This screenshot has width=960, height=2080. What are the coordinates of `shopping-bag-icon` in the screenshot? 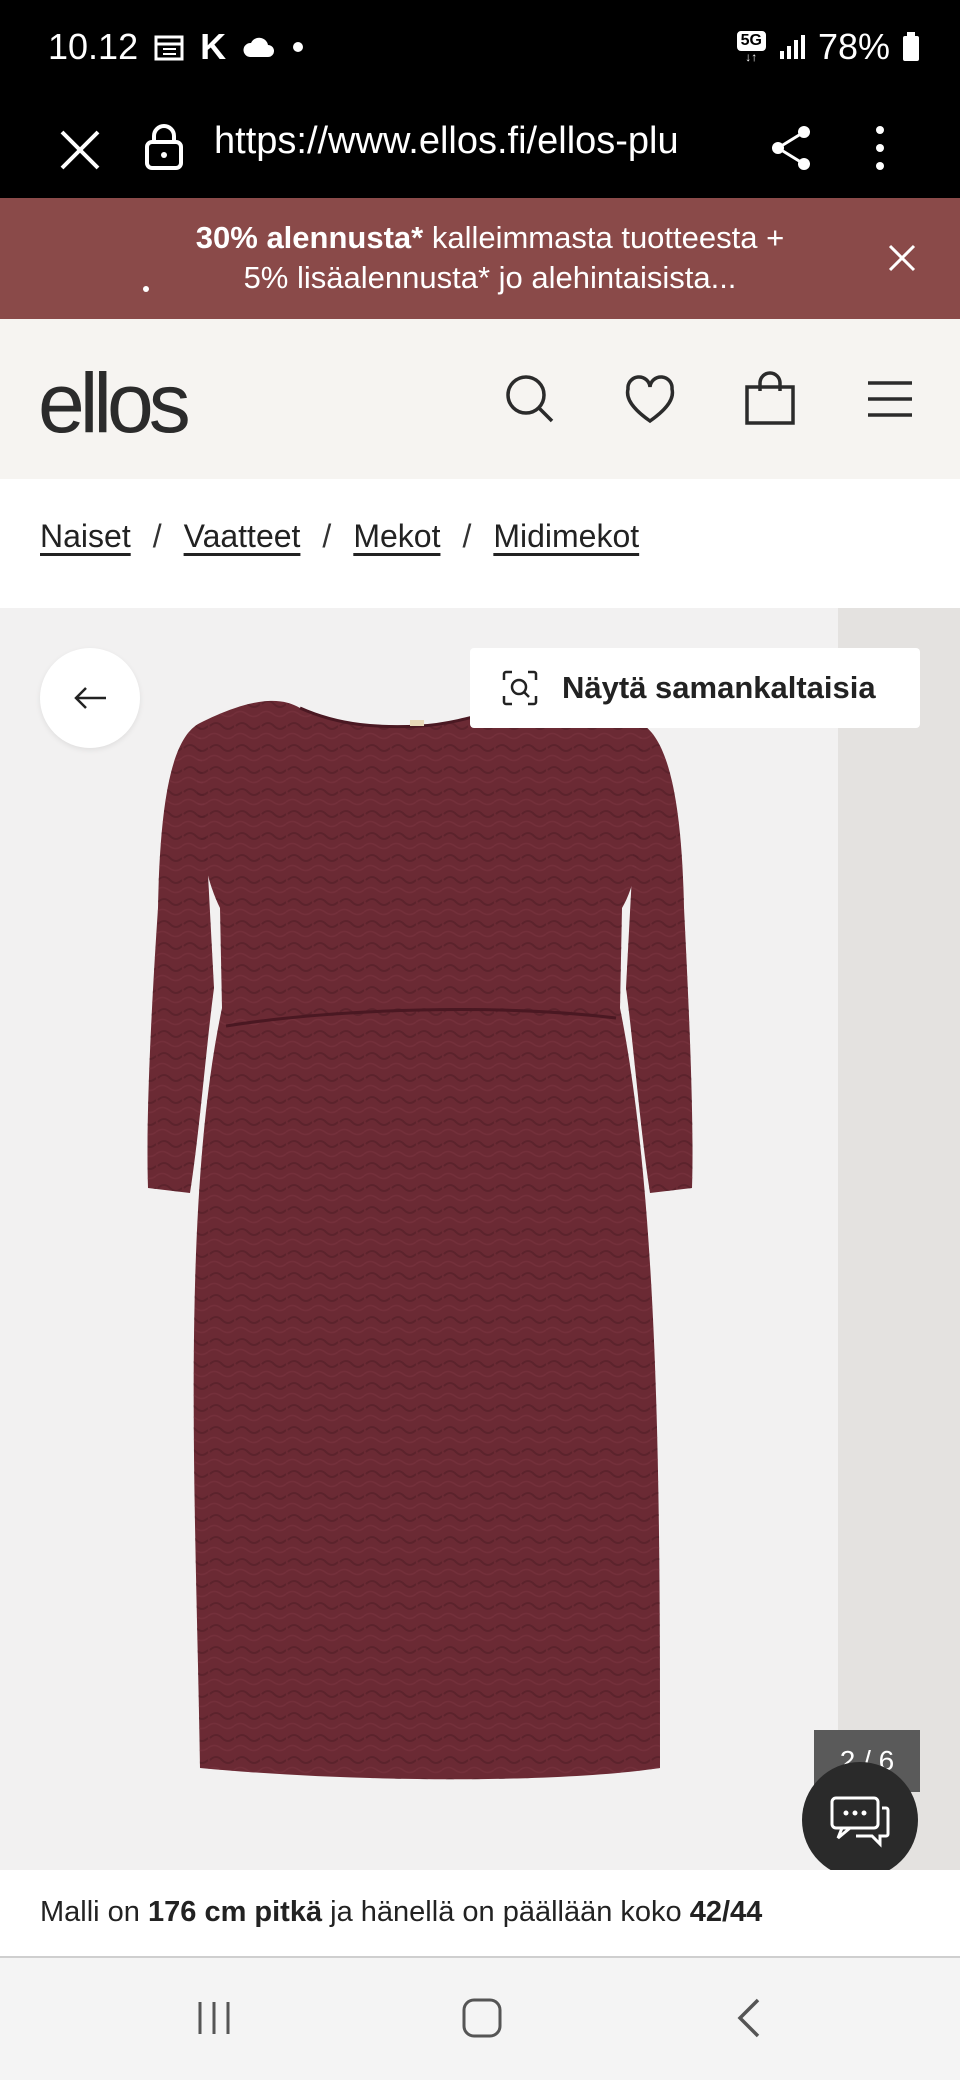 It's located at (770, 399).